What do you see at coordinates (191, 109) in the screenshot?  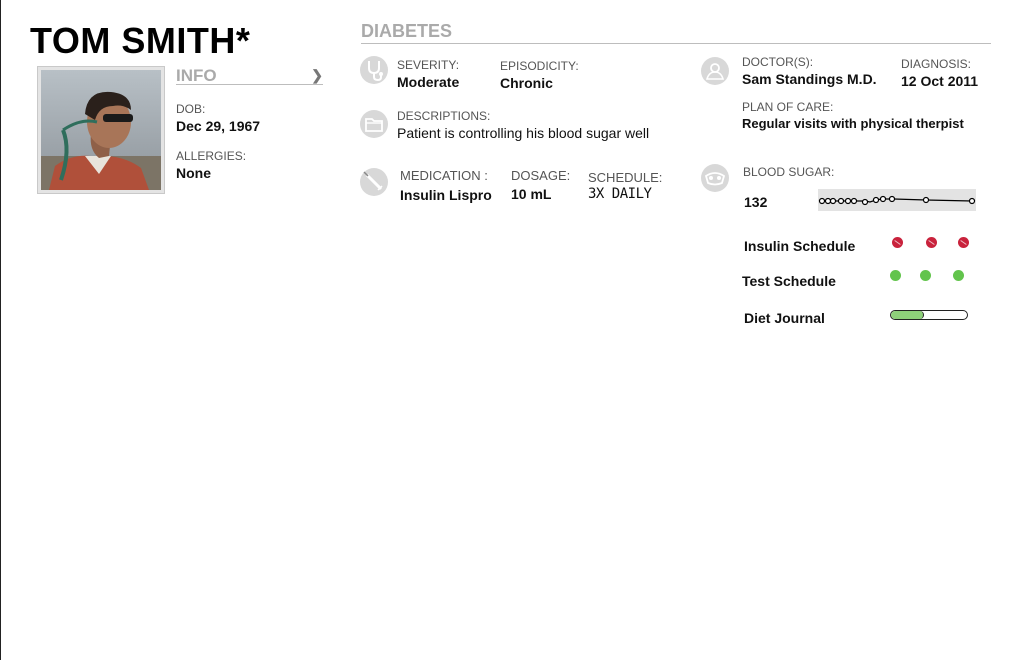 I see `dob-label: DOB:` at bounding box center [191, 109].